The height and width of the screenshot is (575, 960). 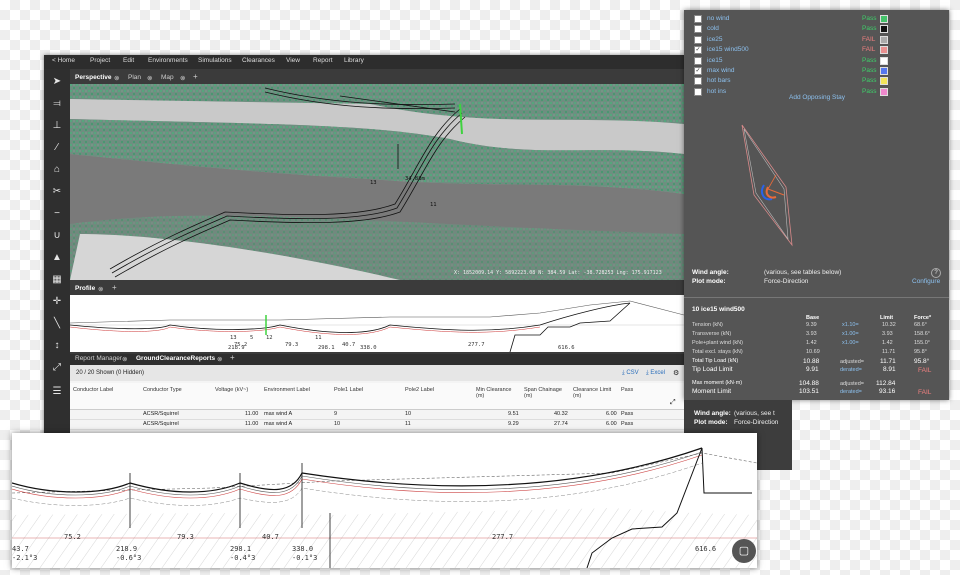 What do you see at coordinates (594, 393) in the screenshot?
I see `col-clearance-limit: Clearance Limit (m)` at bounding box center [594, 393].